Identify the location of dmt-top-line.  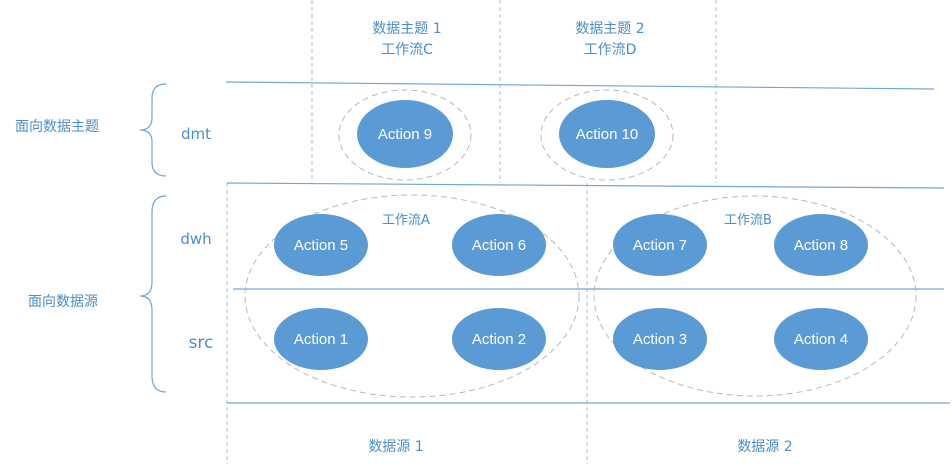
(580, 85).